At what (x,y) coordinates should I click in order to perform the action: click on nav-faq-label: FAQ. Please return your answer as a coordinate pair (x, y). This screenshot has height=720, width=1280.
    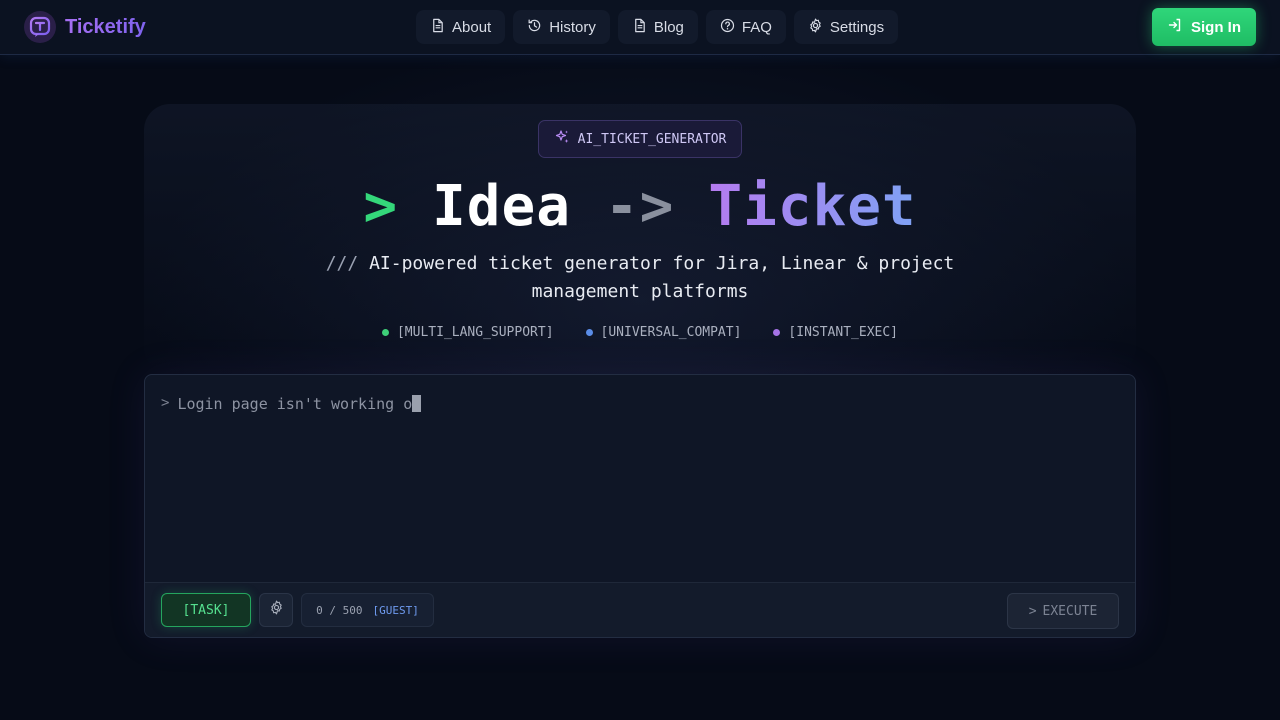
    Looking at the image, I should click on (756, 27).